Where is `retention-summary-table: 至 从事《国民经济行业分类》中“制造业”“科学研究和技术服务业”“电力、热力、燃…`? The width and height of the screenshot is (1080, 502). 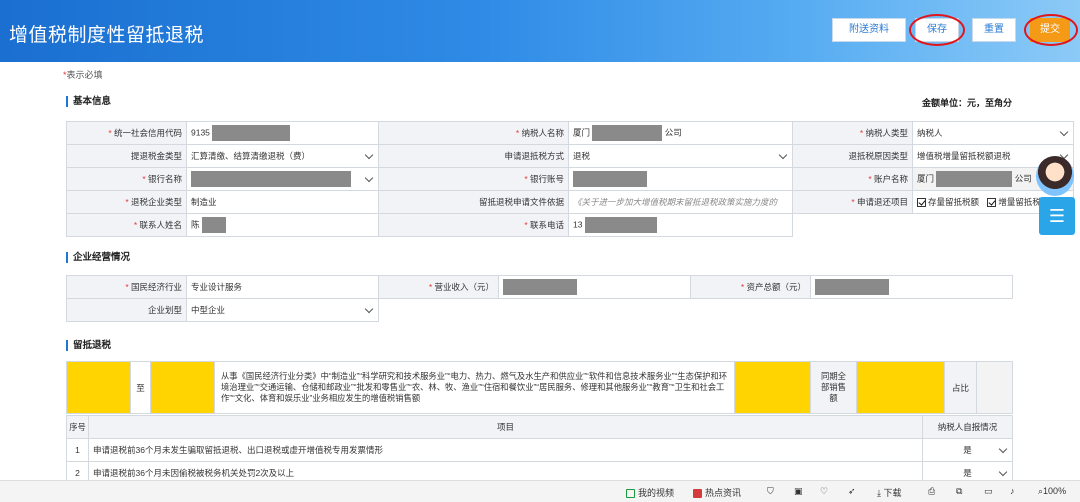 retention-summary-table: 至 从事《国民经济行业分类》中“制造业”“科学研究和技术服务业”“电力、热力、燃… is located at coordinates (539, 387).